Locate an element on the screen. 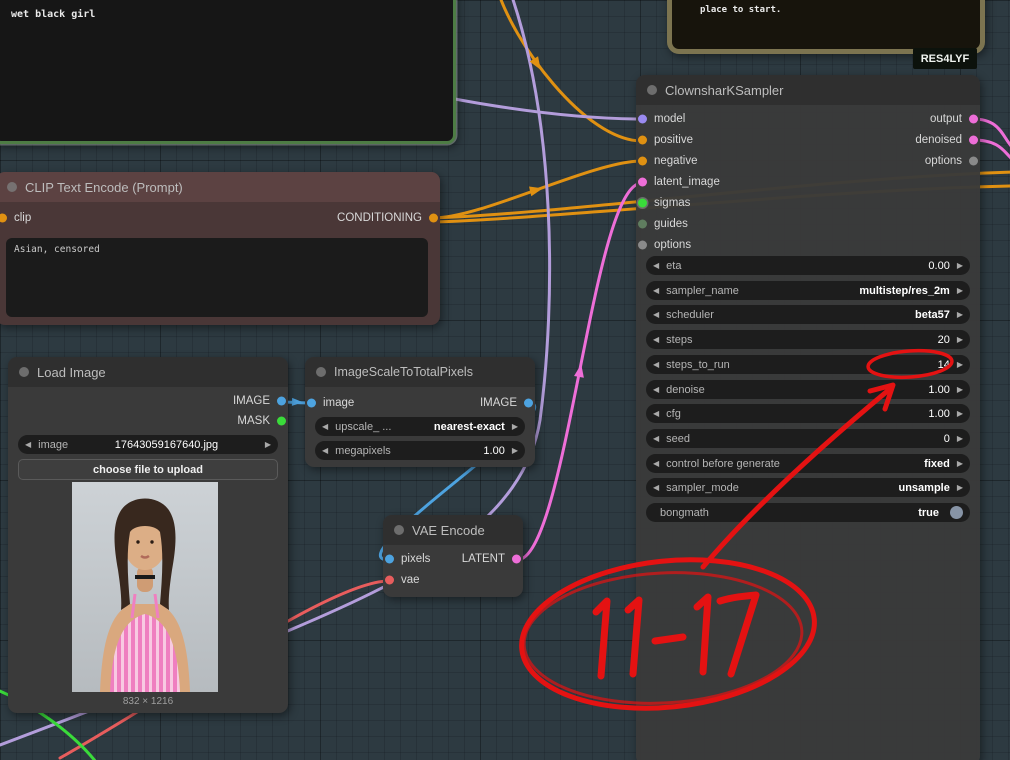  input-port-pixels: pixels is located at coordinates (406, 559).